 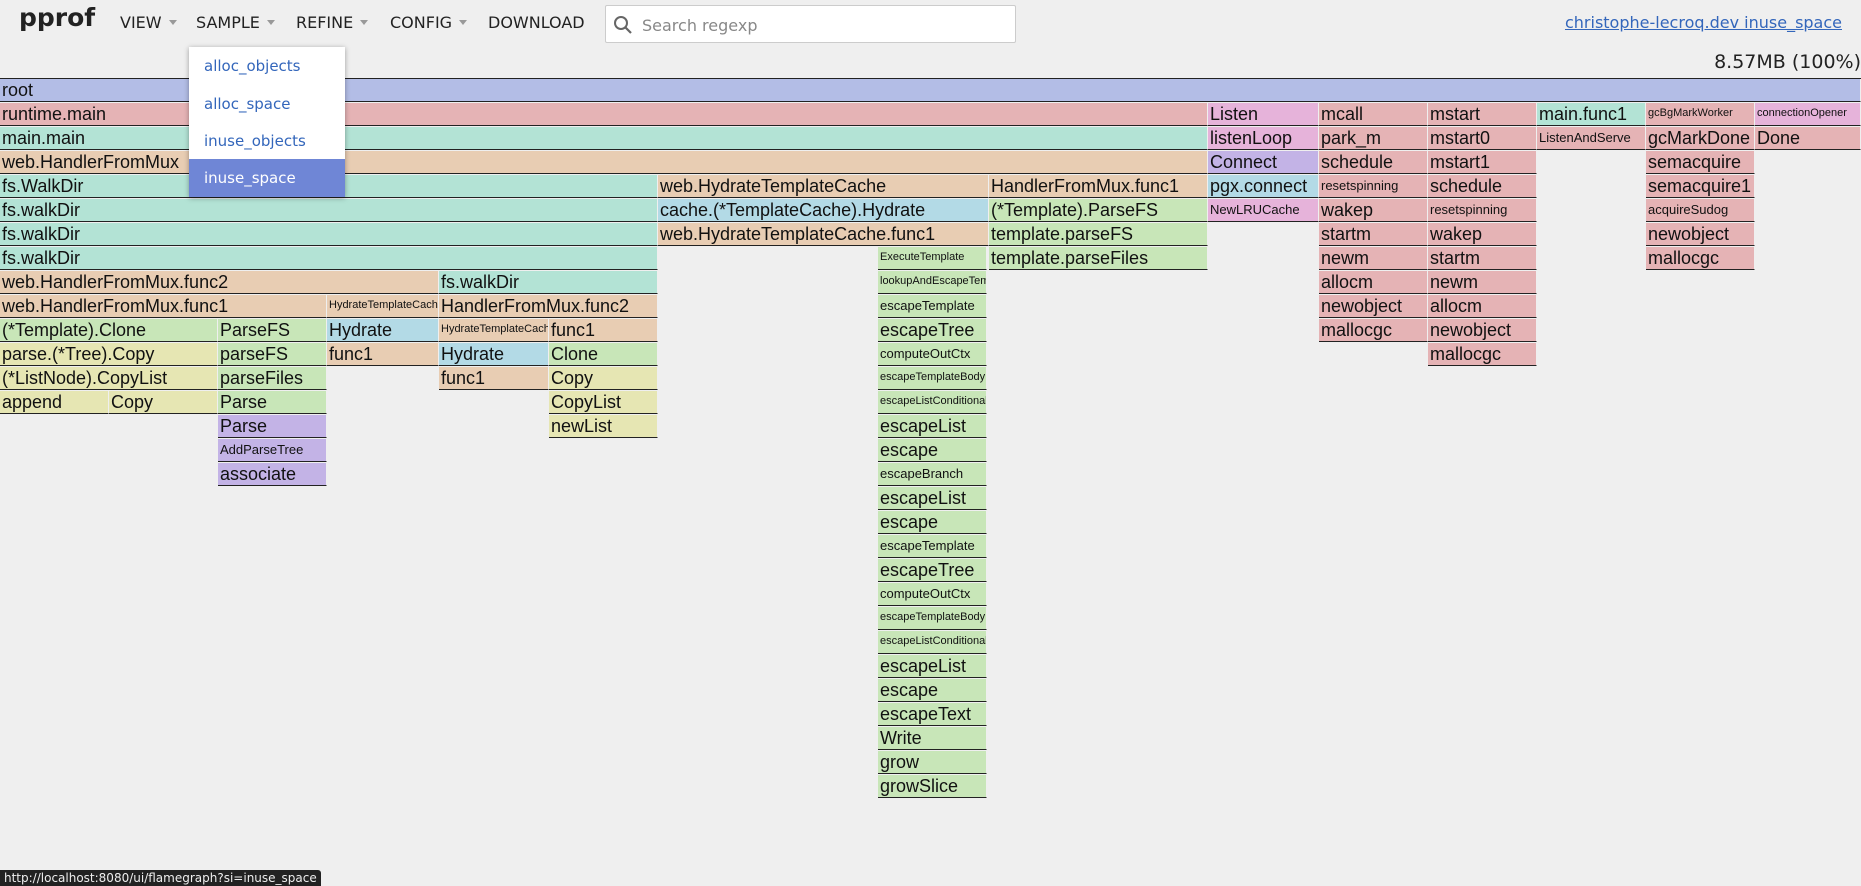 What do you see at coordinates (1700, 114) in the screenshot?
I see `flame-frame: gcBgMarkWorker` at bounding box center [1700, 114].